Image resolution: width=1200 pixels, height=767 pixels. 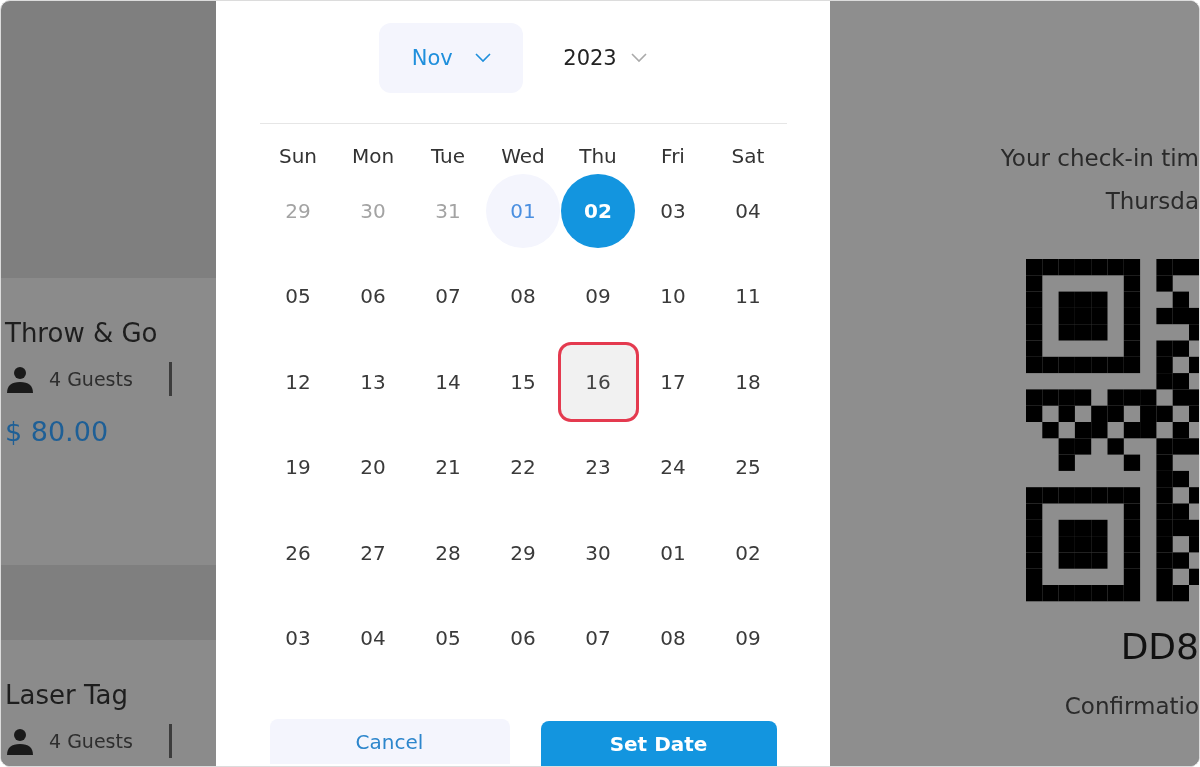 What do you see at coordinates (66, 695) in the screenshot?
I see `activity-title: Laser Tag` at bounding box center [66, 695].